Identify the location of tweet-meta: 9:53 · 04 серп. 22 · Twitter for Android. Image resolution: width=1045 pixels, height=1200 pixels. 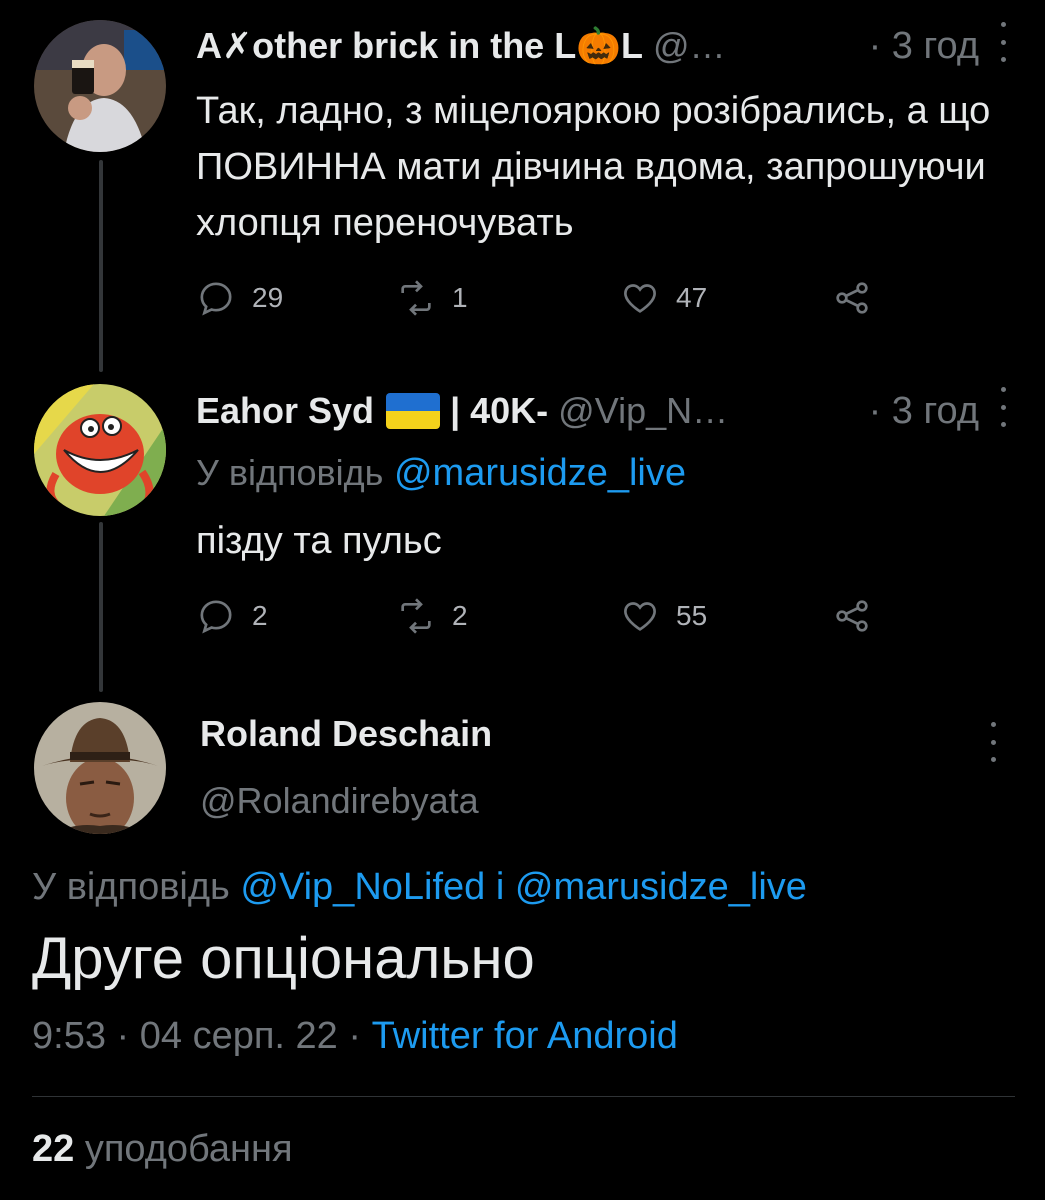
(355, 1036).